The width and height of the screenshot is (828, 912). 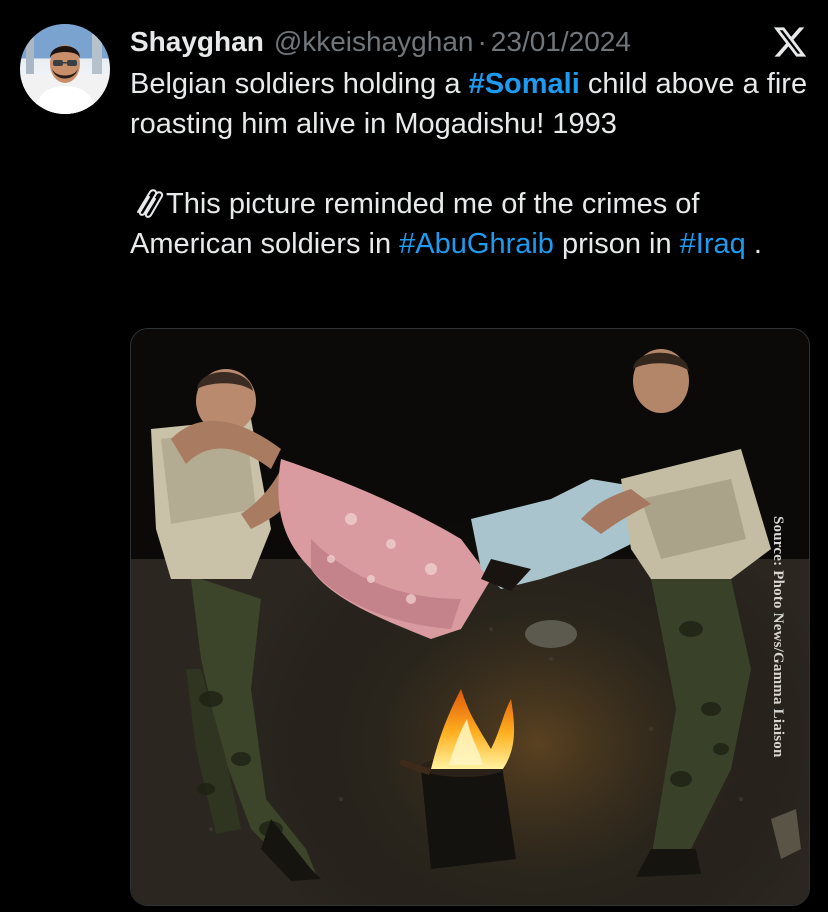 I want to click on tweet-header: Shayghan @kkeishayghan · 23/01/2024, so click(x=380, y=42).